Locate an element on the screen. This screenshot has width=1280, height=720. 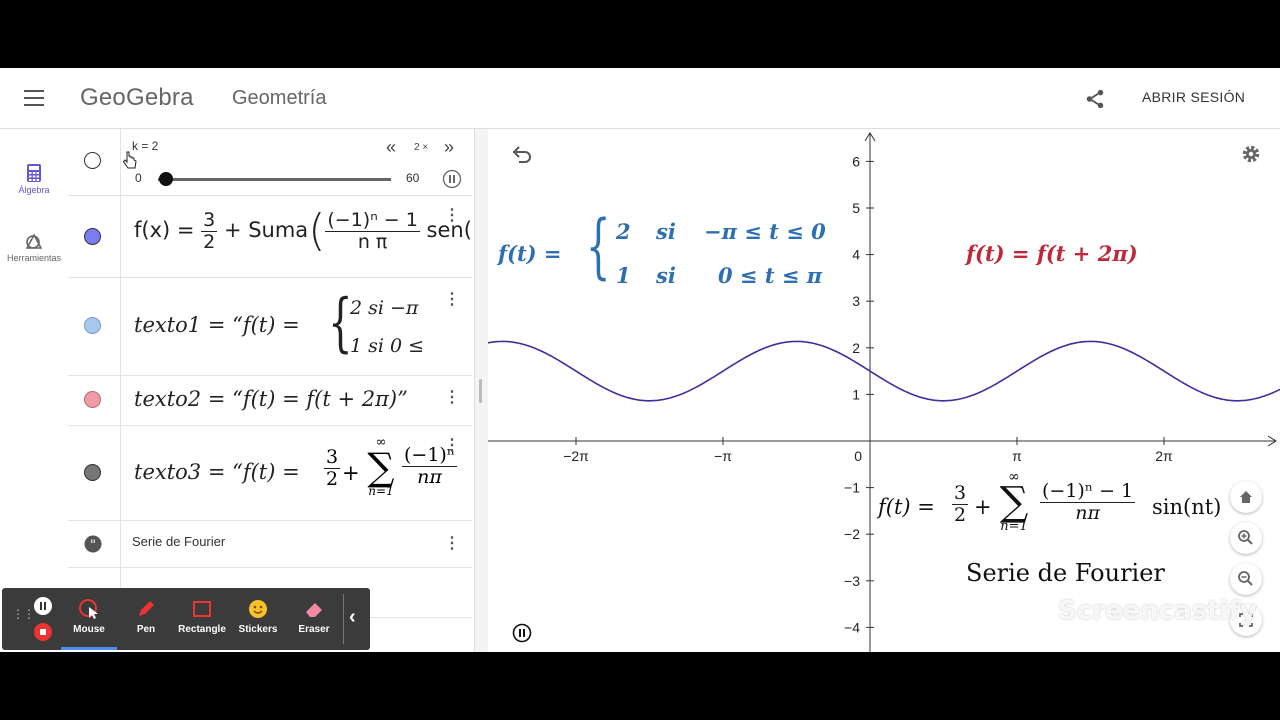
camera-icon is located at coordinates (1027, 611).